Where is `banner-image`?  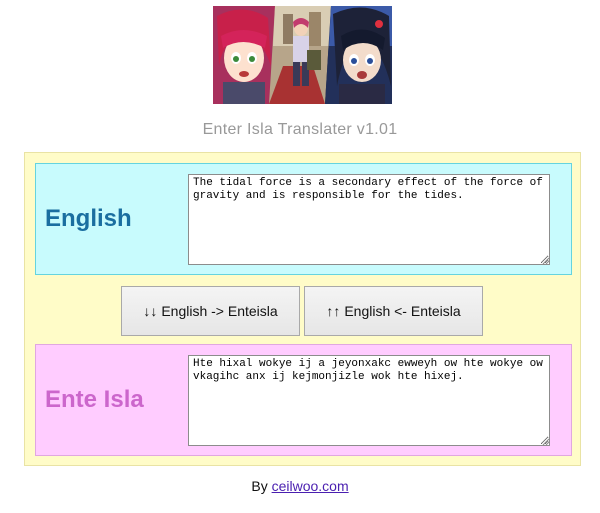
banner-image is located at coordinates (302, 55).